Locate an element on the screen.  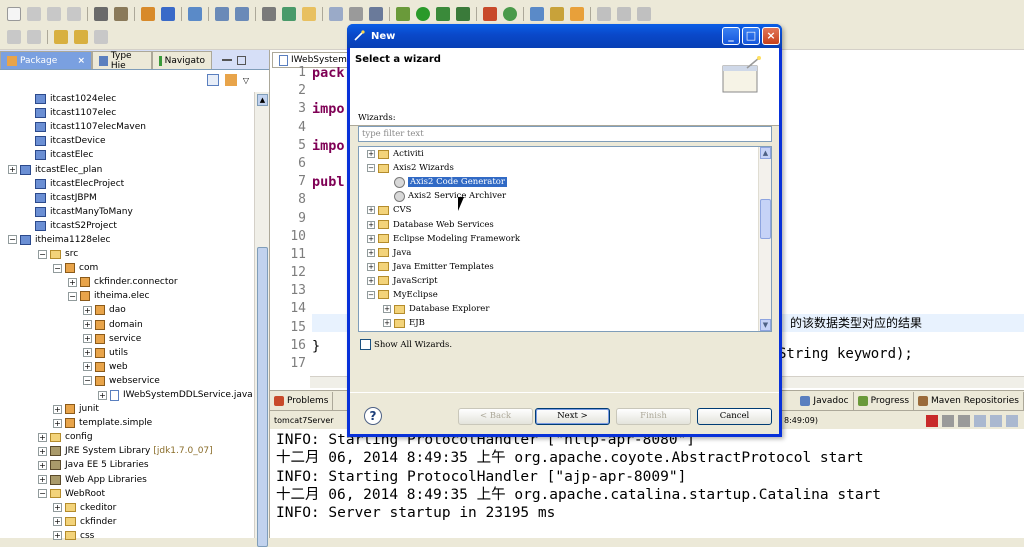
tree-item: + IWebSystemDDLService.java is located at coordinates (127, 395).